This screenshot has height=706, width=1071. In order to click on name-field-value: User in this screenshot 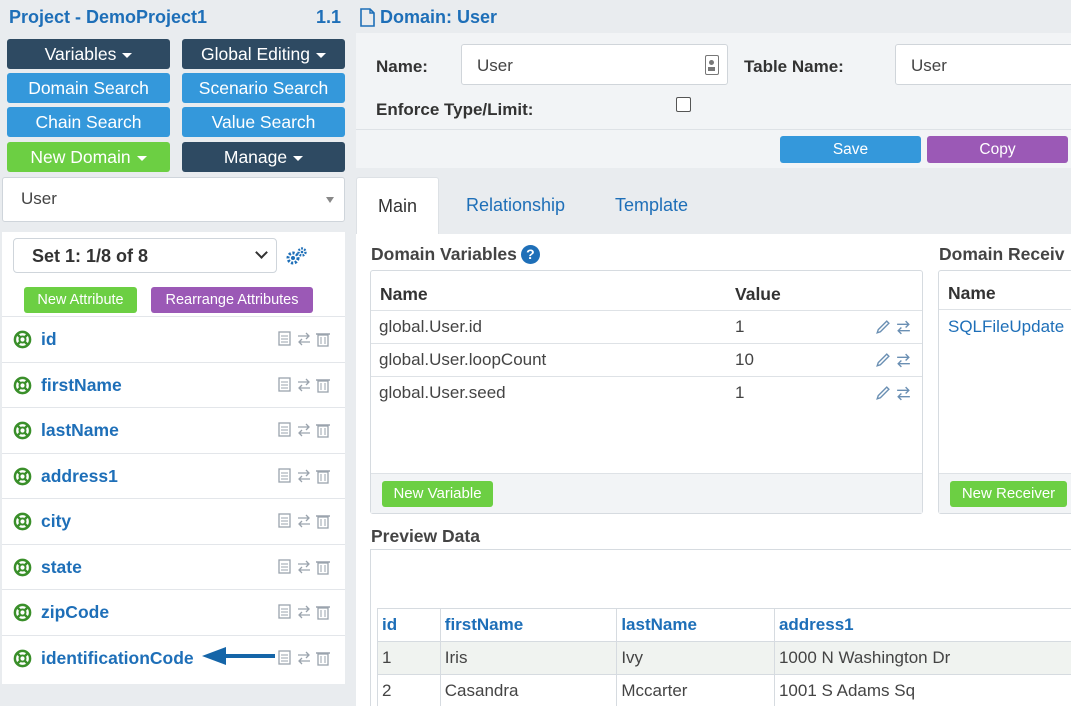, I will do `click(495, 65)`.